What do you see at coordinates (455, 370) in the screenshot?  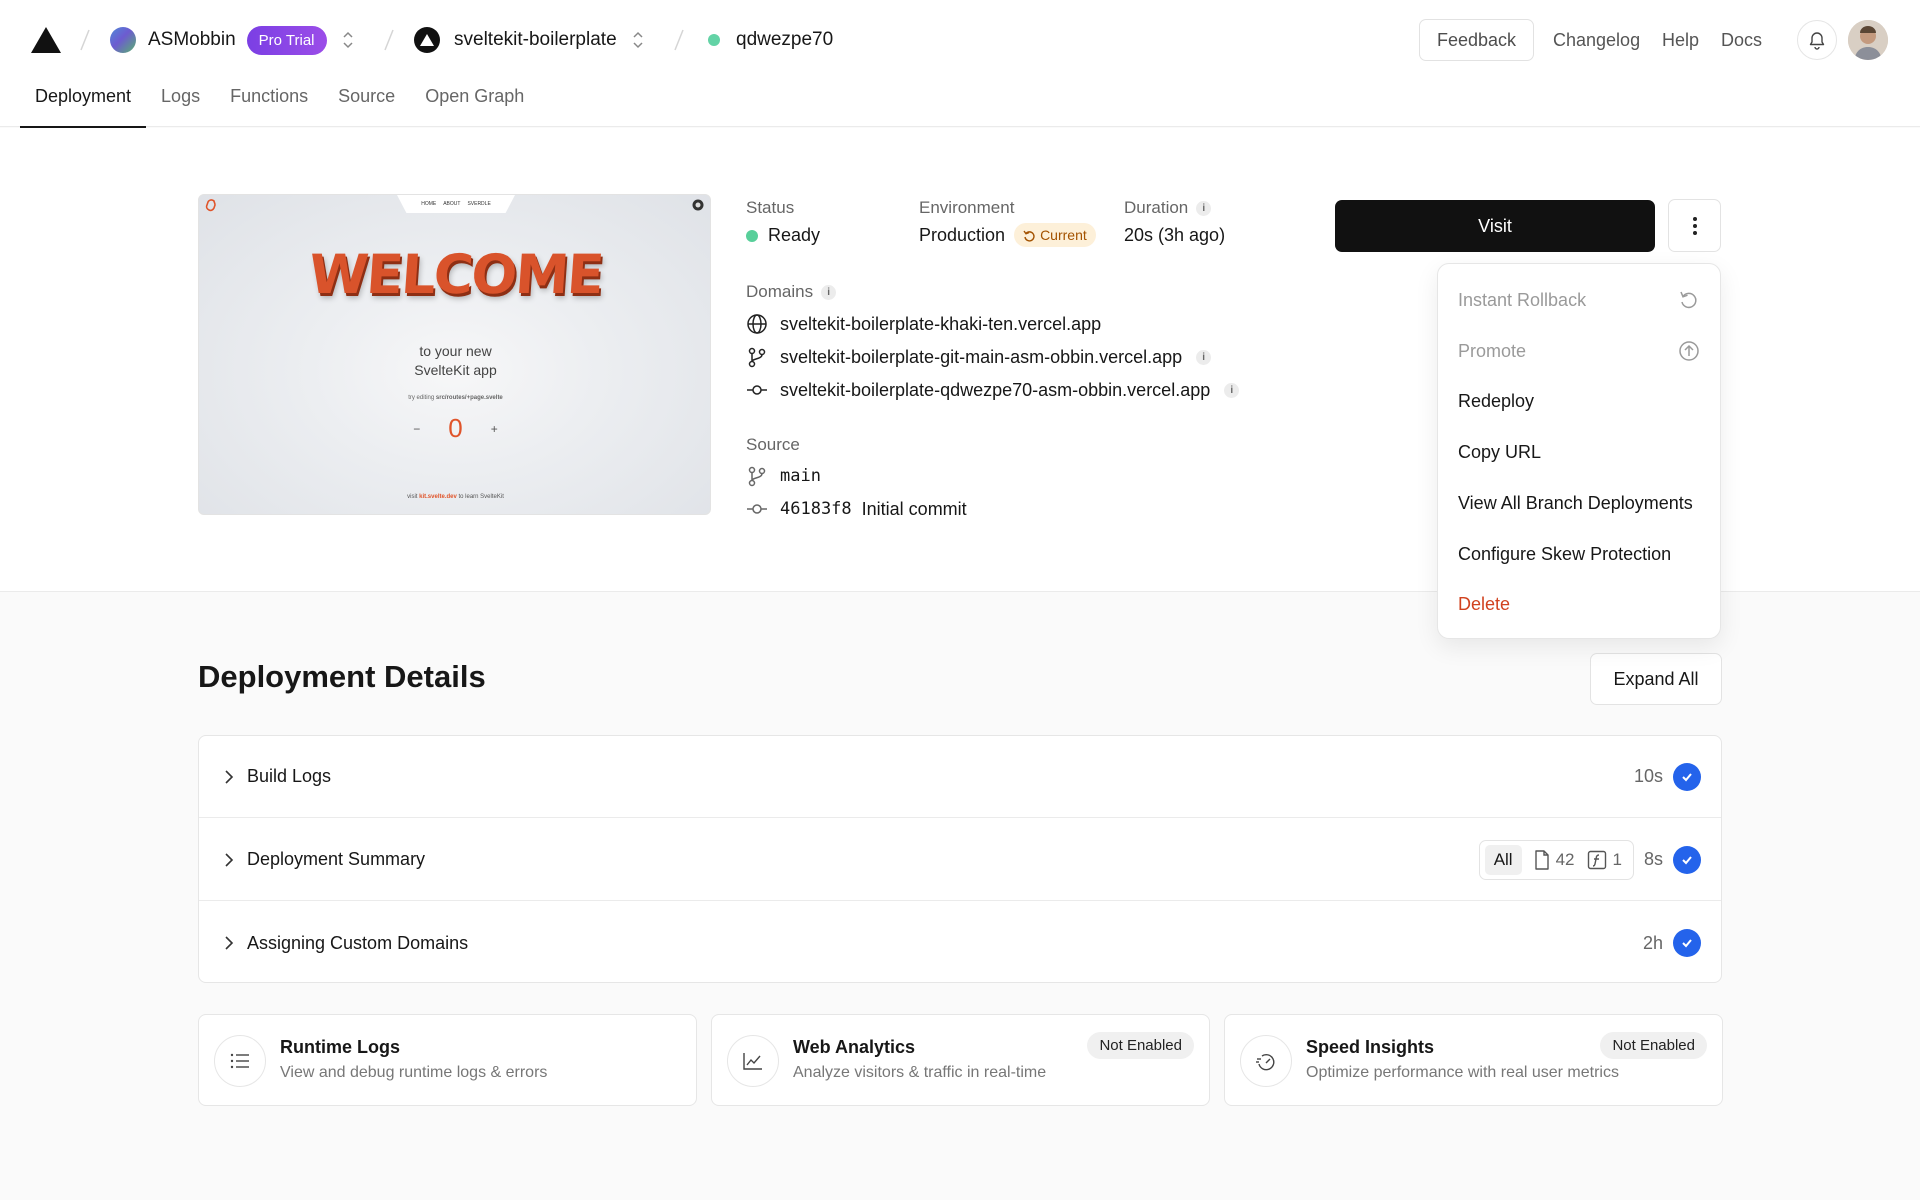 I see `preview-subtitle-line2: SvelteKit app` at bounding box center [455, 370].